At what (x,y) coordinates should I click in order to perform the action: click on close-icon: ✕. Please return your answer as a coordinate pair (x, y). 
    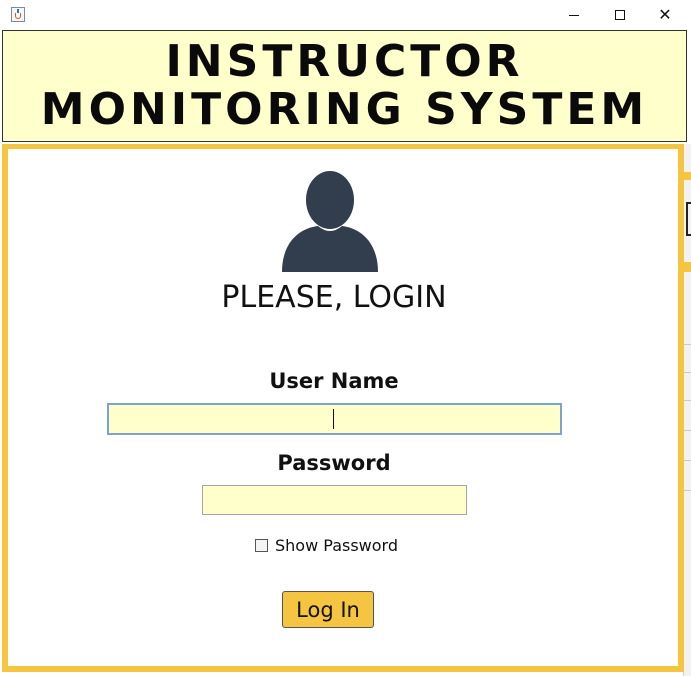
    Looking at the image, I should click on (665, 14).